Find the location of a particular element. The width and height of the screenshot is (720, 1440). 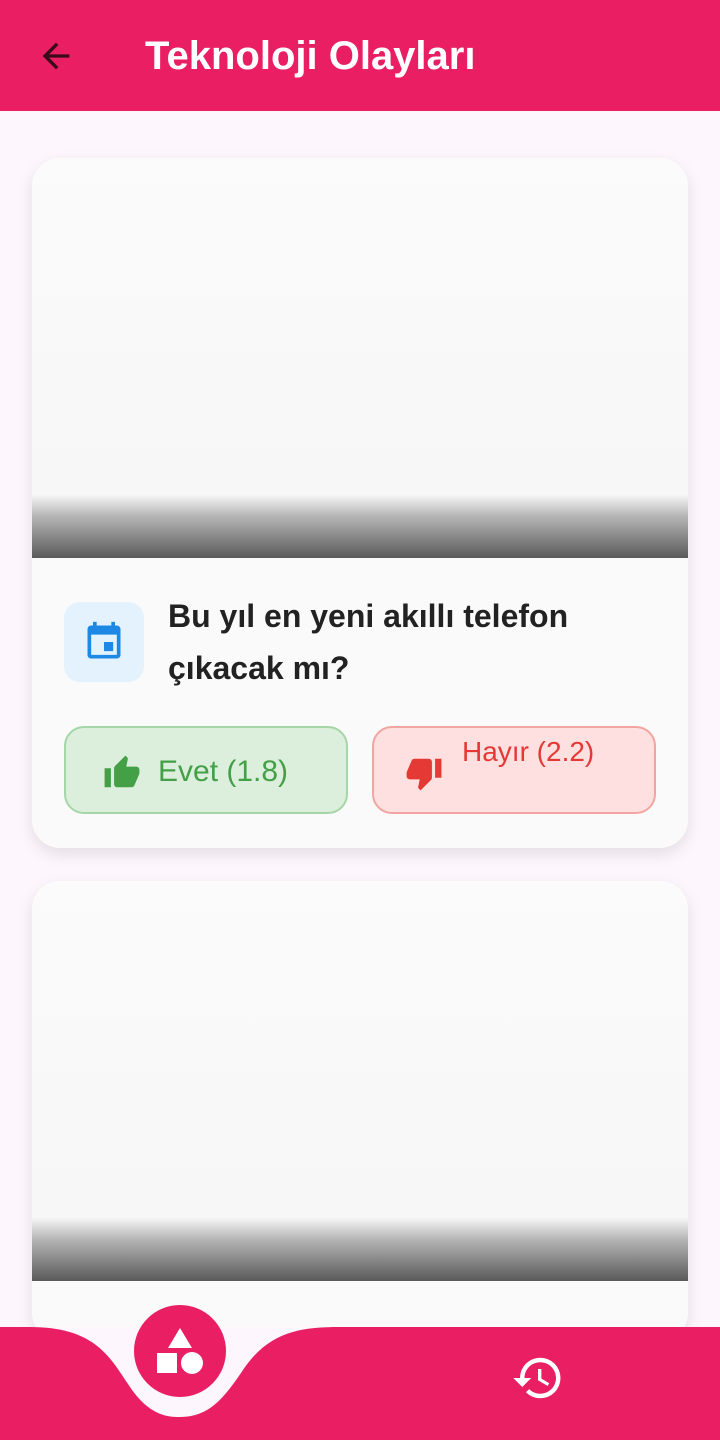

vote-no-label: Hayır (2.2) is located at coordinates (528, 751).